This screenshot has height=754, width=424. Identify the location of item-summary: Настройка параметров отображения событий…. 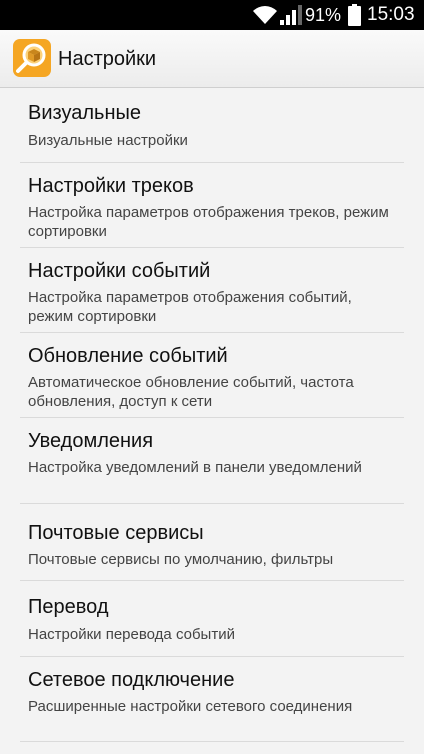
(190, 307).